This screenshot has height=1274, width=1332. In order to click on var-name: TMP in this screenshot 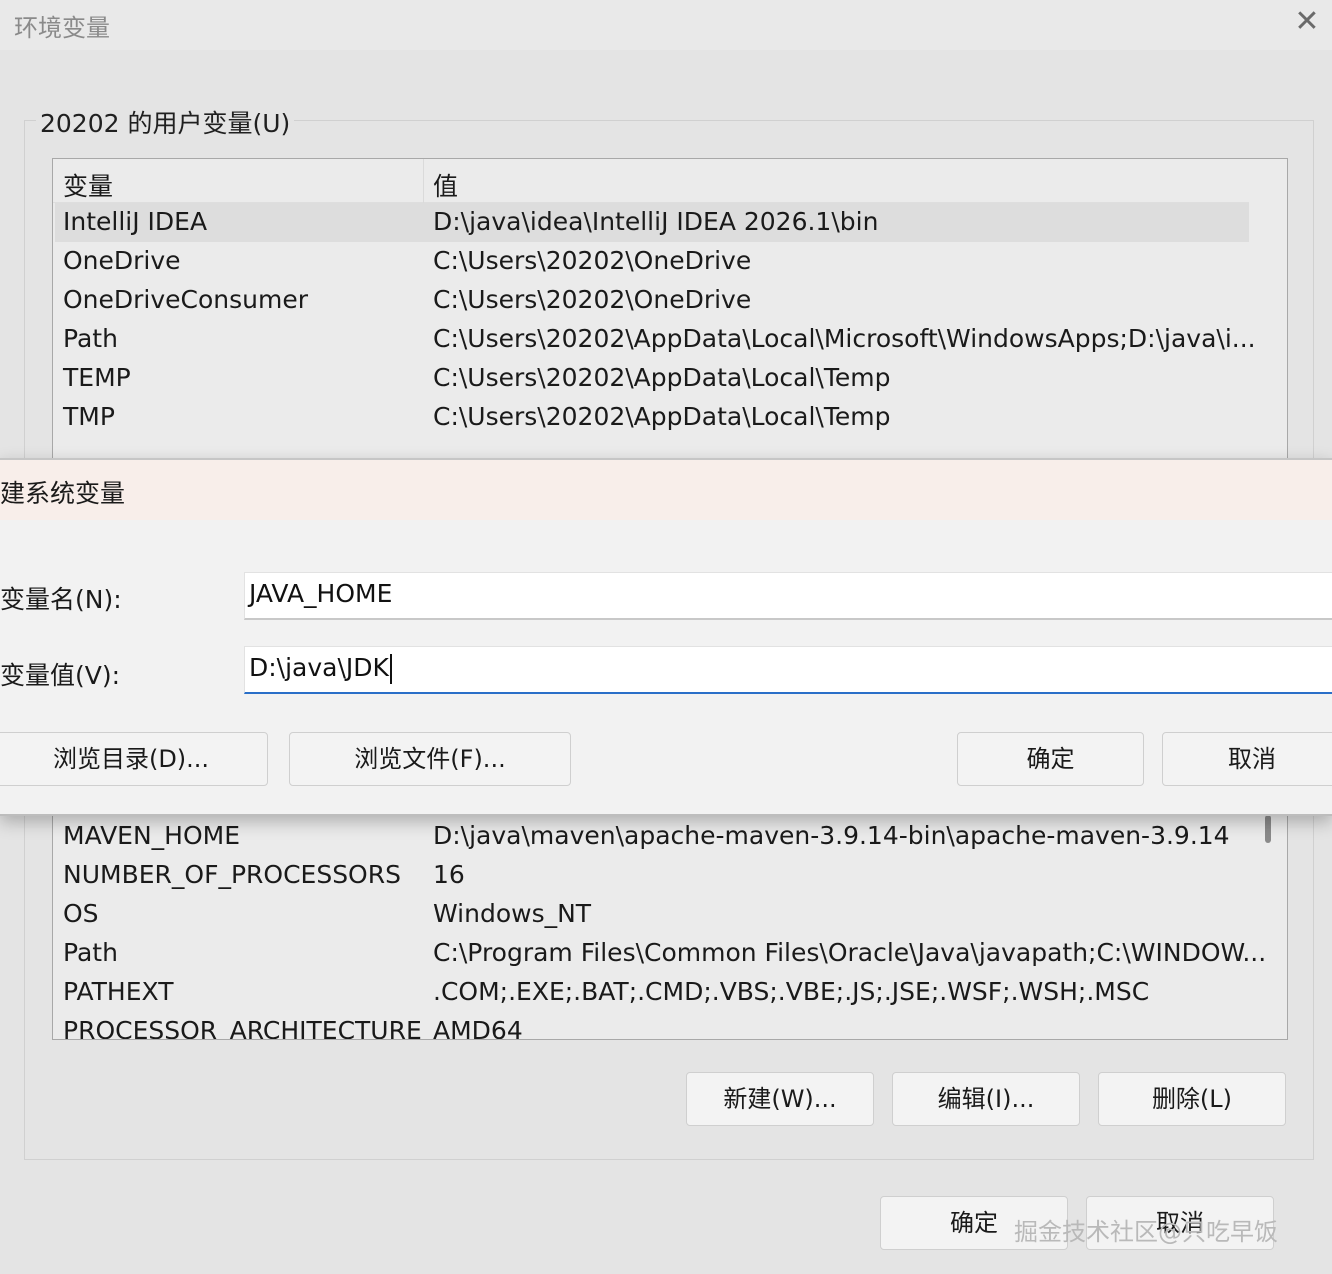, I will do `click(89, 416)`.